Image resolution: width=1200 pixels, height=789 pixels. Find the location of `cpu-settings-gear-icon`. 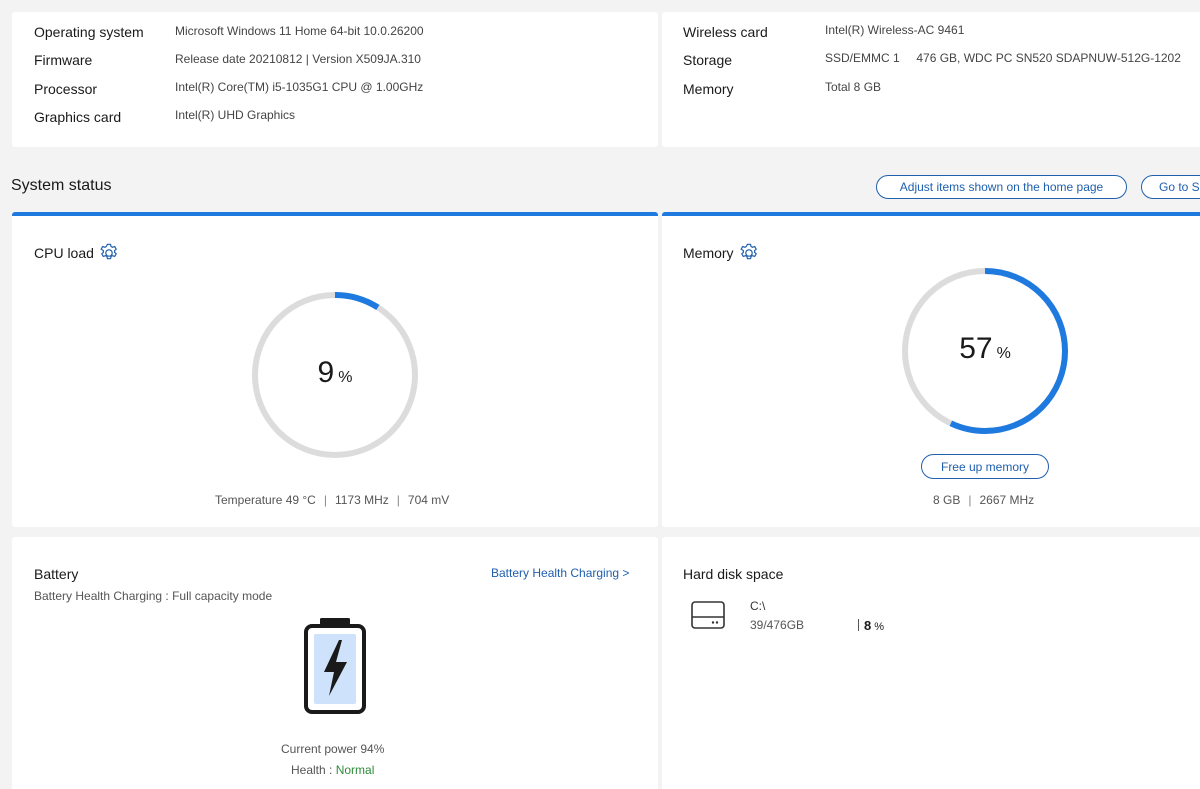

cpu-settings-gear-icon is located at coordinates (109, 253).